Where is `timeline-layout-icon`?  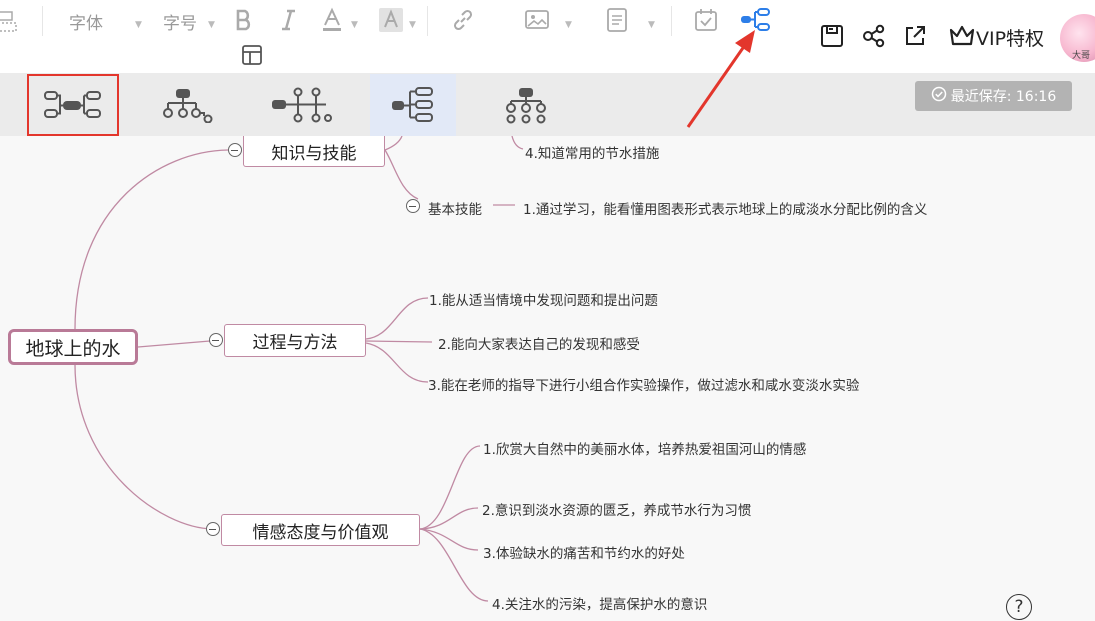 timeline-layout-icon is located at coordinates (302, 105).